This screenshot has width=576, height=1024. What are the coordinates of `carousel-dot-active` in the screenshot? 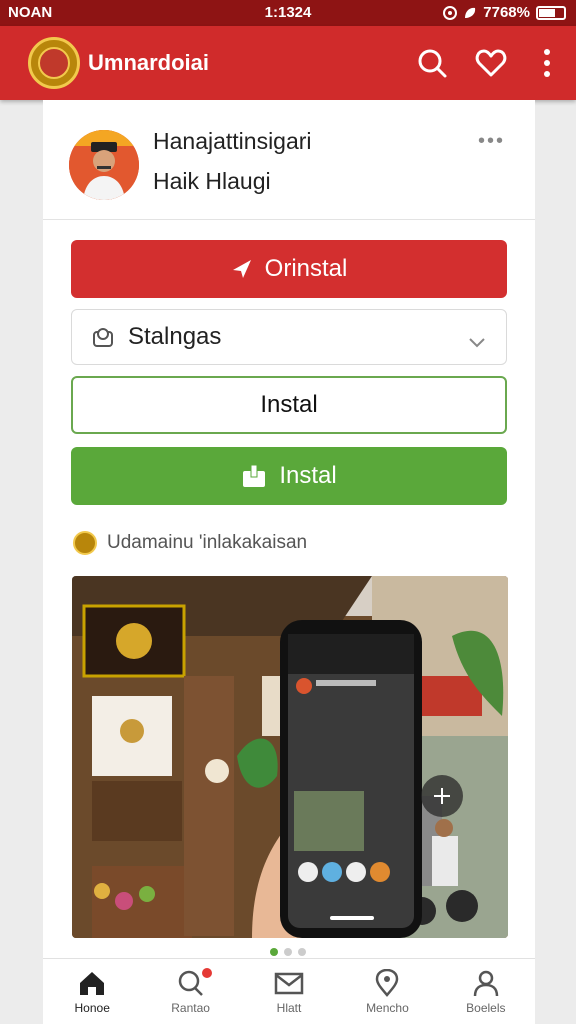 It's located at (274, 952).